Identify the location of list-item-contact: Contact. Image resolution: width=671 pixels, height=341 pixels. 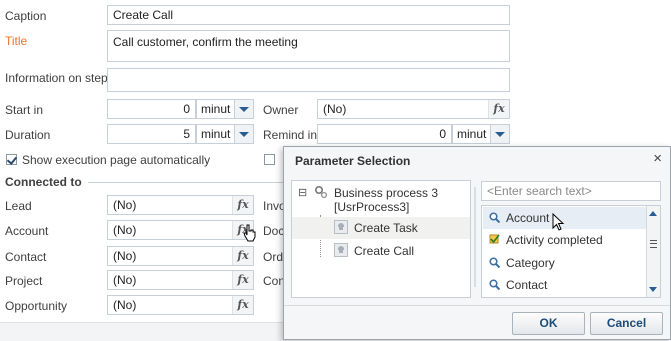
(571, 285).